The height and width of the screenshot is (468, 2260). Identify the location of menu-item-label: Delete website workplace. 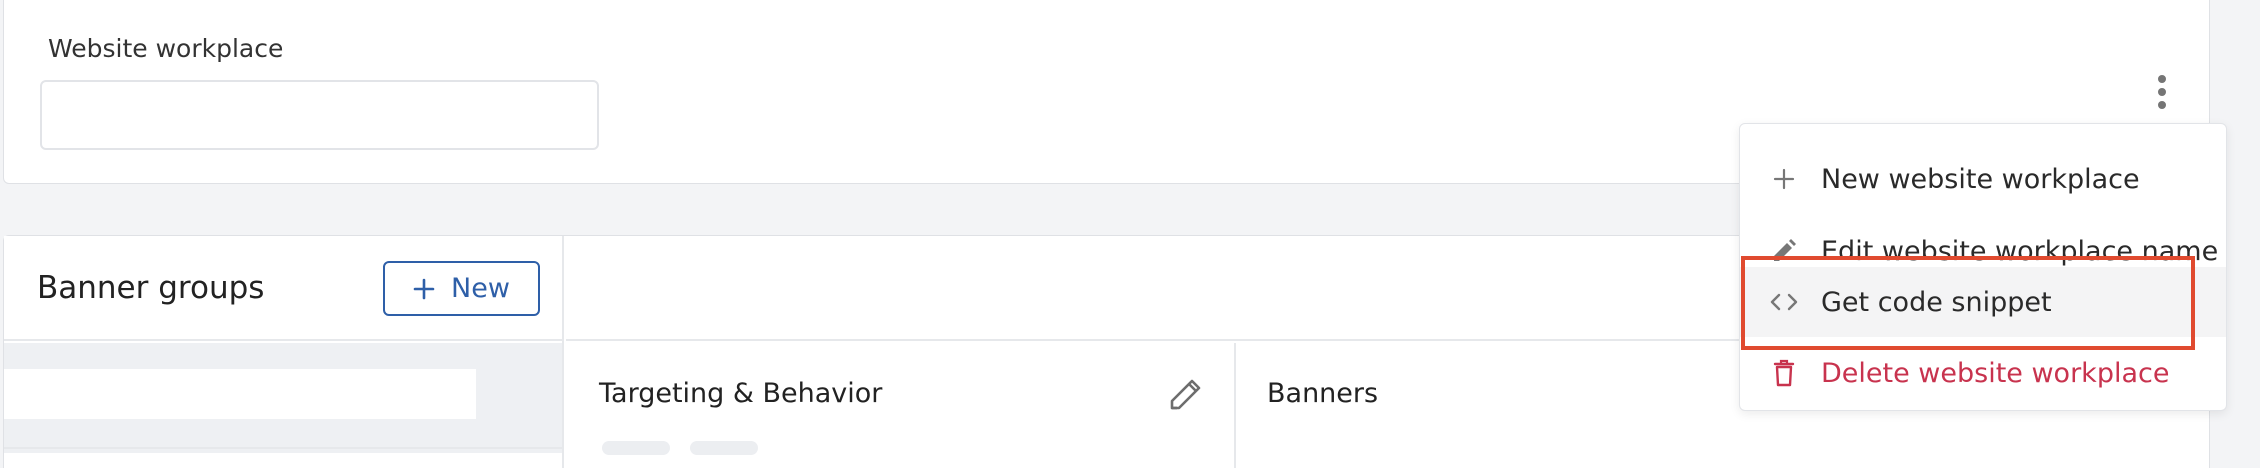
(1995, 373).